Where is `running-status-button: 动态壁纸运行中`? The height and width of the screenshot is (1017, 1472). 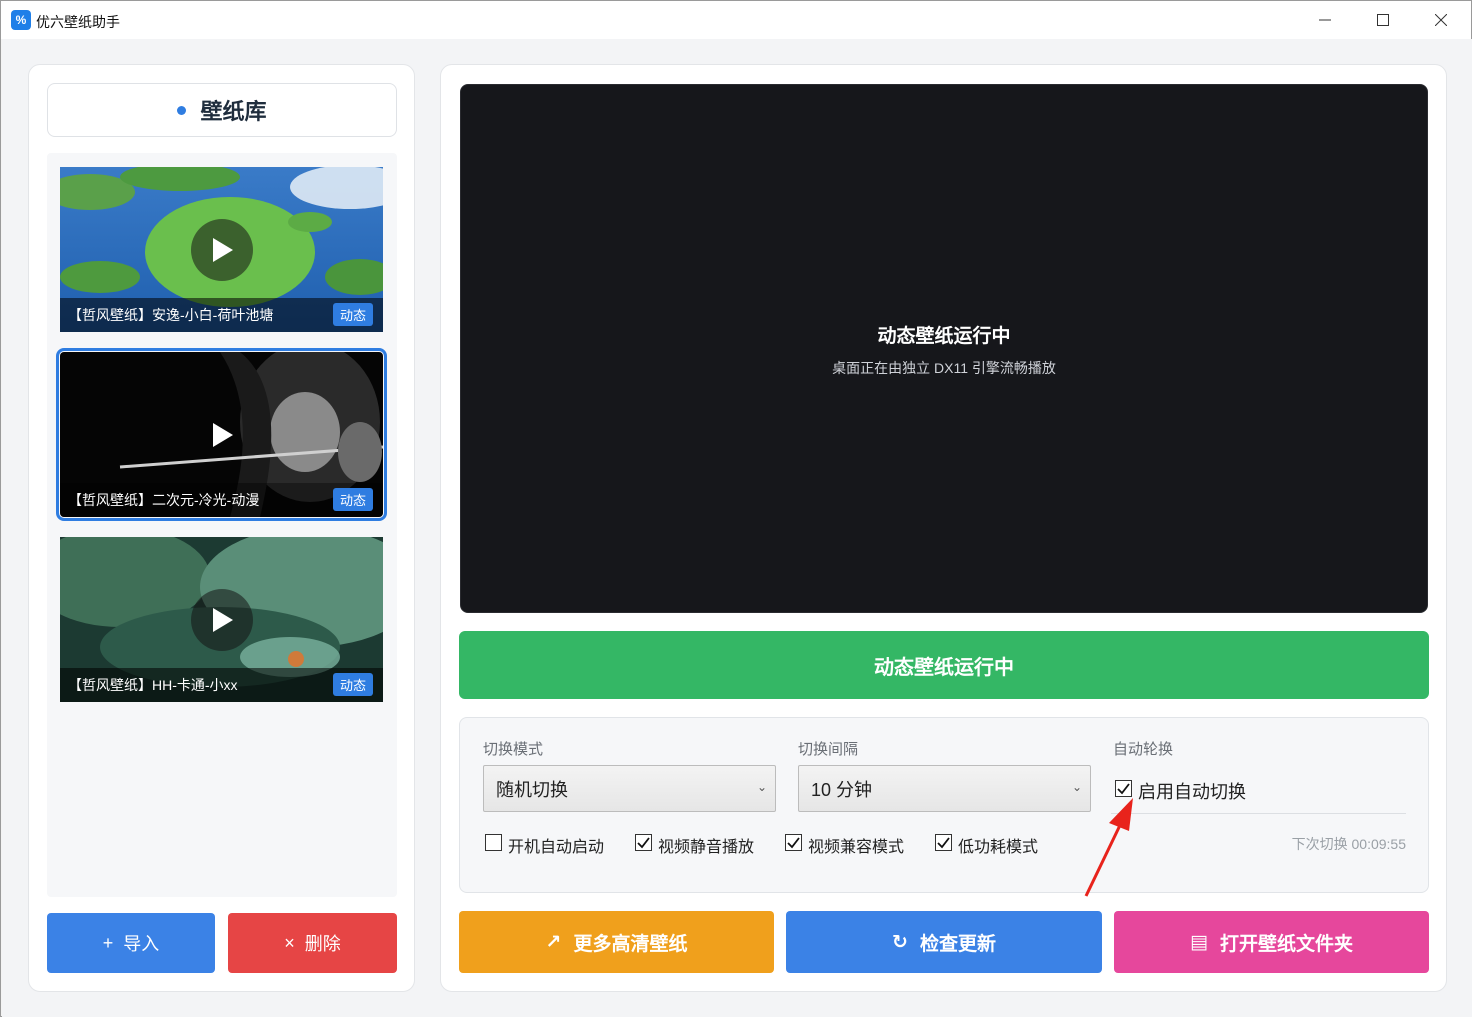
running-status-button: 动态壁纸运行中 is located at coordinates (944, 665).